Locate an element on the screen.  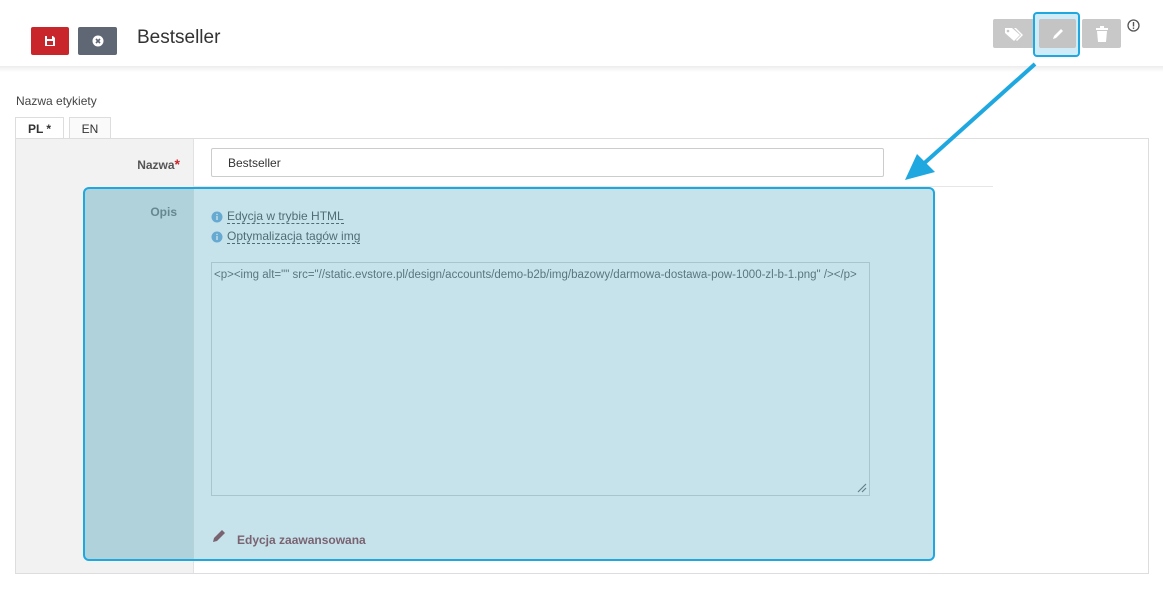
header-divider is located at coordinates (581, 69).